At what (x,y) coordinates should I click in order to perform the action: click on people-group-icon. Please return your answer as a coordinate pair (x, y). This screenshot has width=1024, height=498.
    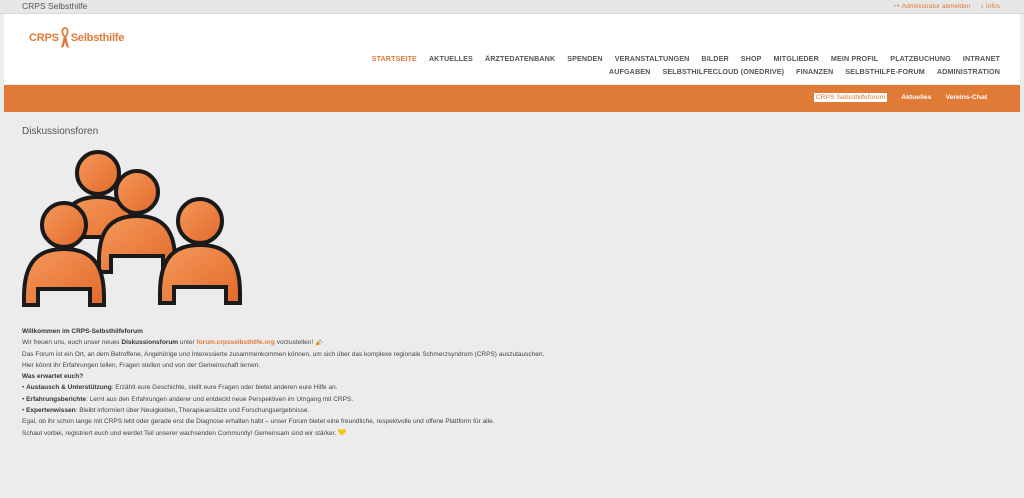
    Looking at the image, I should click on (132, 228).